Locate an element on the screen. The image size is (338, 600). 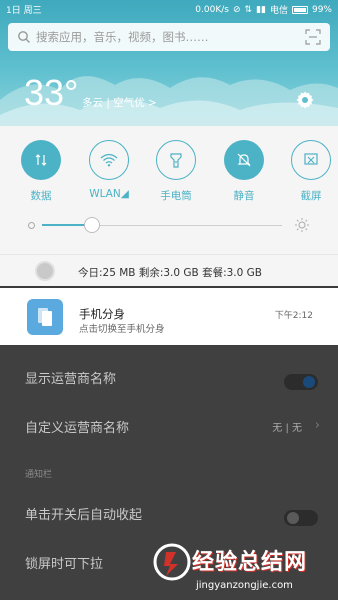
tile-label: 静音 is located at coordinates (244, 196).